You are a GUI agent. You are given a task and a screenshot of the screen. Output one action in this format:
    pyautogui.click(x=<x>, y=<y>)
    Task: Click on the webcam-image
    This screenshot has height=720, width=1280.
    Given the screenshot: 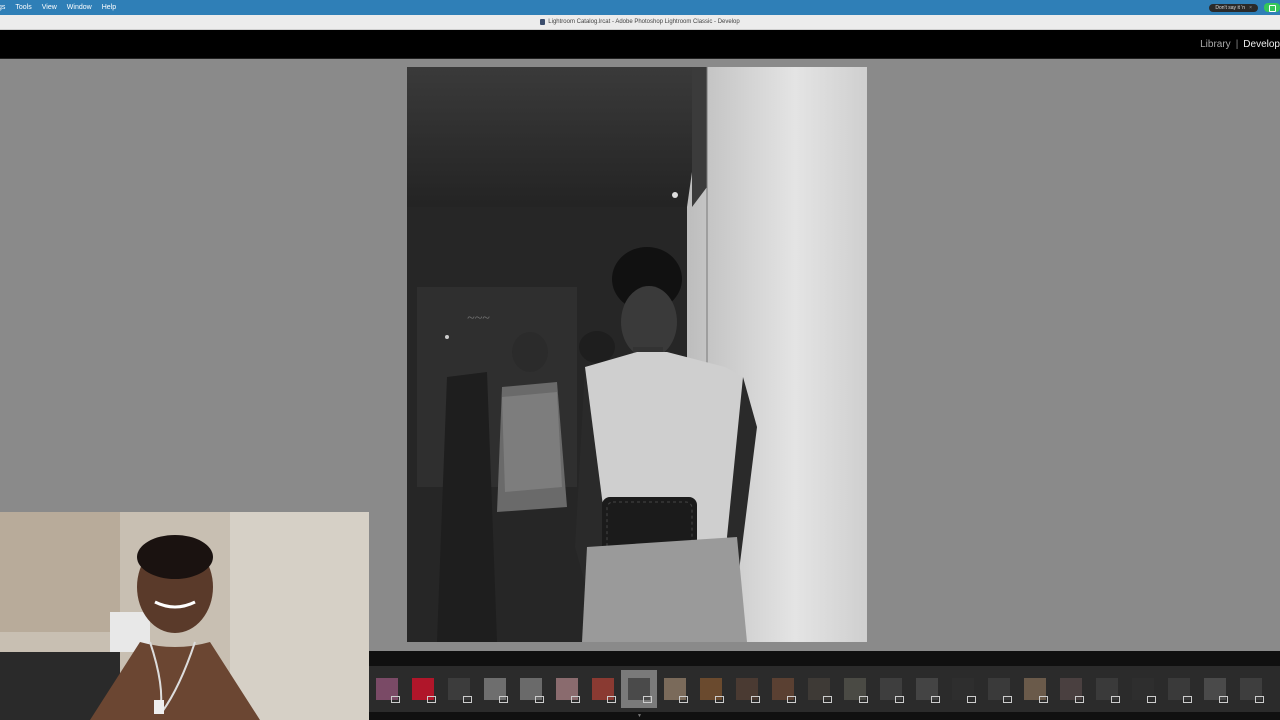 What is the action you would take?
    pyautogui.click(x=184, y=616)
    